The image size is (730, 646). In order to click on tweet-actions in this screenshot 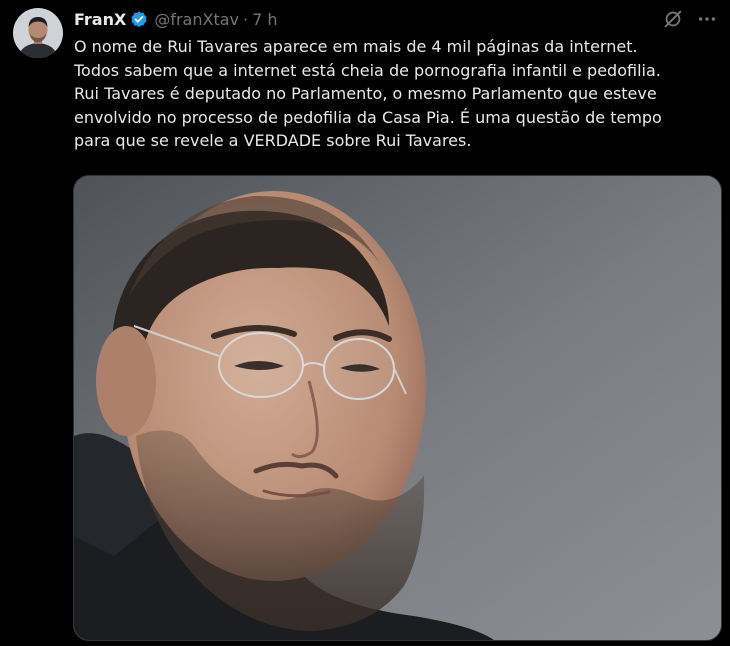, I will do `click(686, 21)`.